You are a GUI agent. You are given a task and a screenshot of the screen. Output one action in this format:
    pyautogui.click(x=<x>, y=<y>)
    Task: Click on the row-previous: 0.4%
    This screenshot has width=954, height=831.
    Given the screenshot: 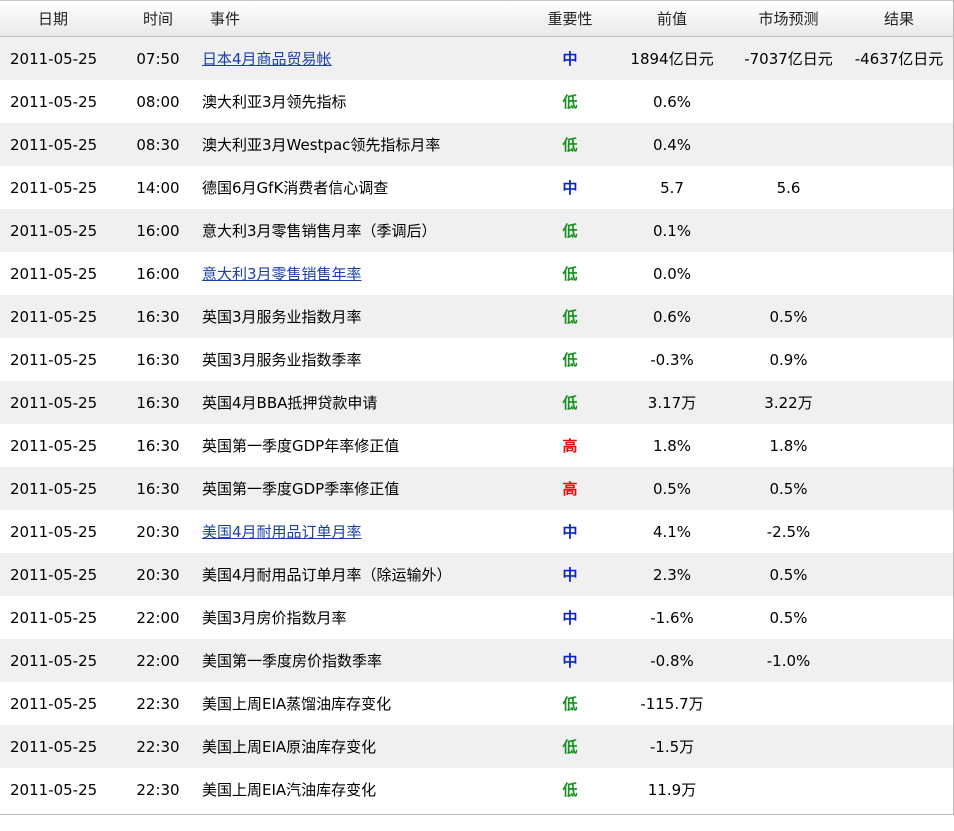 What is the action you would take?
    pyautogui.click(x=672, y=144)
    